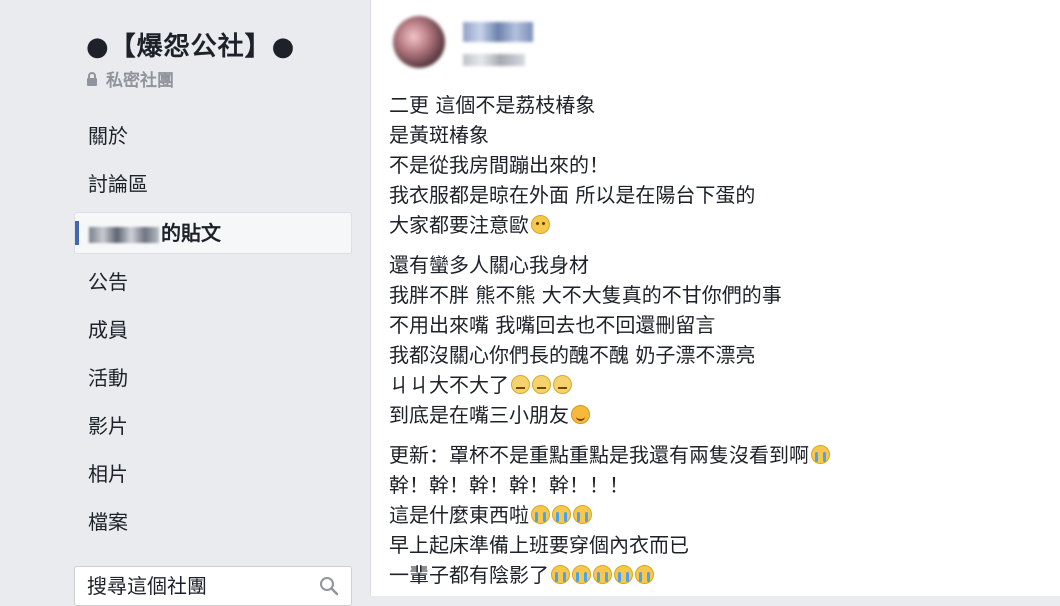 The width and height of the screenshot is (1060, 606). Describe the element at coordinates (585, 295) in the screenshot. I see `post-line-text: 我胖不胖 熊不熊 大不大隻真的不甘你們的事` at that location.